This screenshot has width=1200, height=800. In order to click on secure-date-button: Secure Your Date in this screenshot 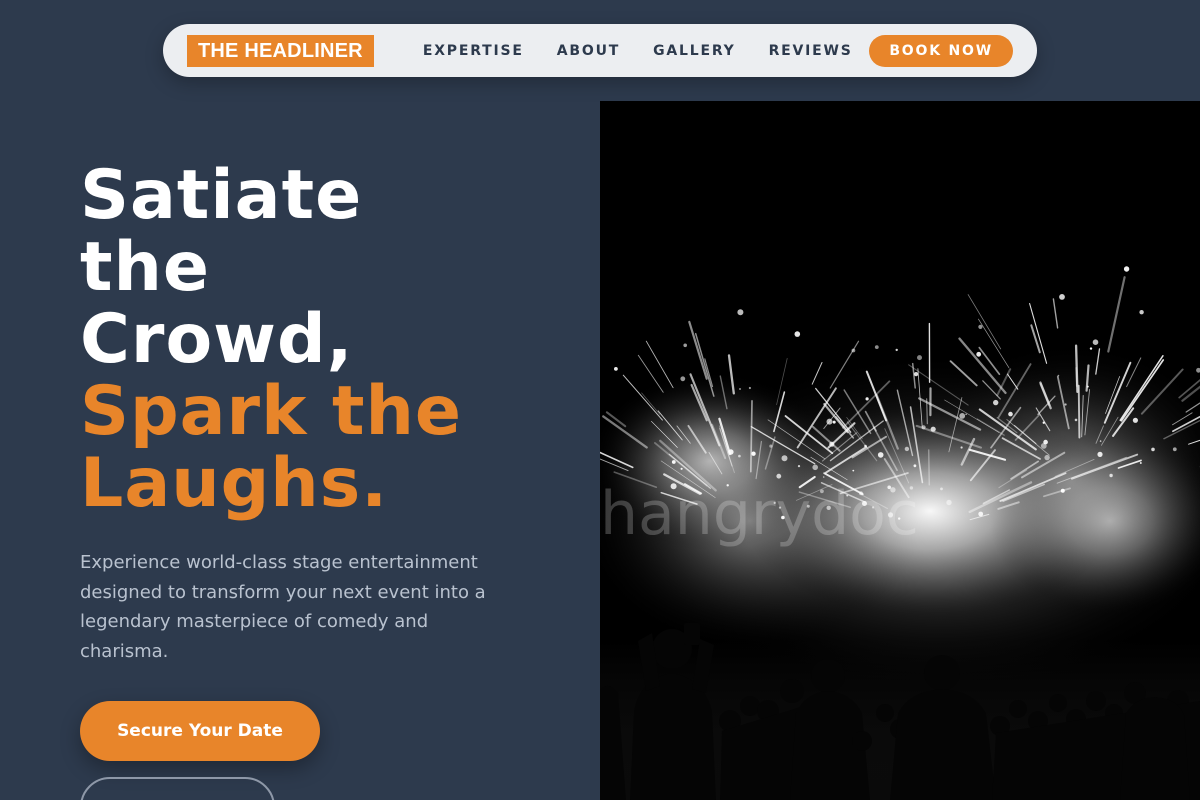, I will do `click(200, 731)`.